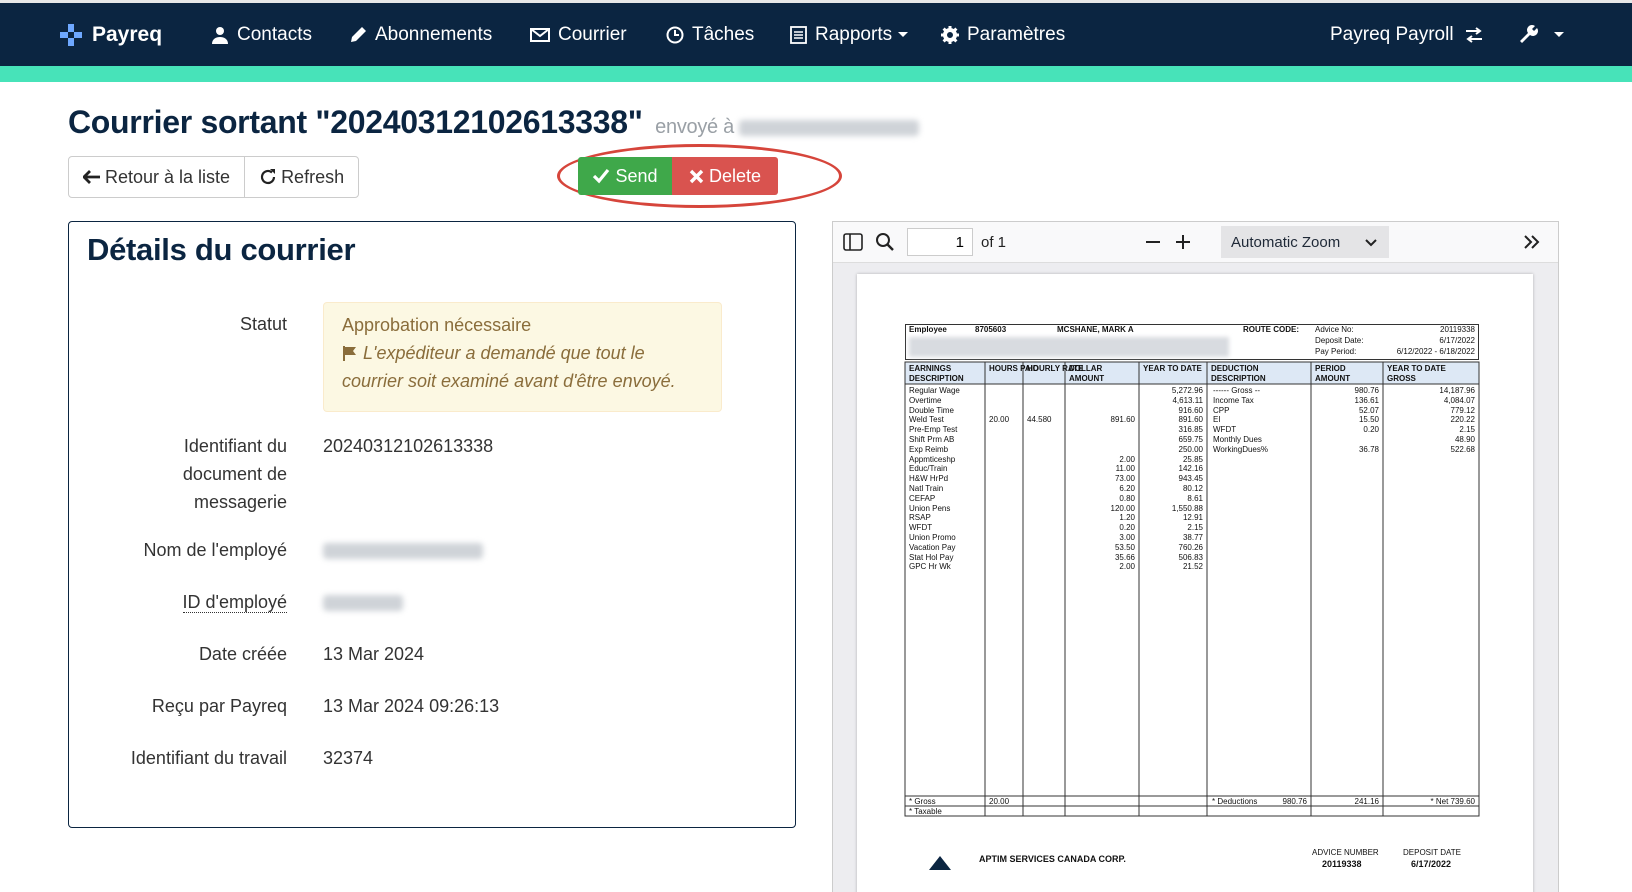 This screenshot has width=1632, height=892. Describe the element at coordinates (1371, 243) in the screenshot. I see `chevron-down-icon` at that location.